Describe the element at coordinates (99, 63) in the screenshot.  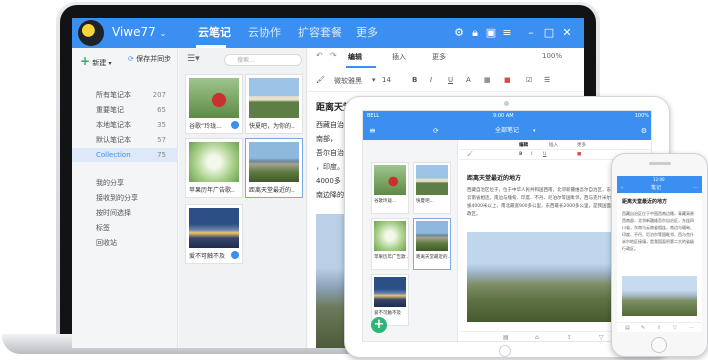
I see `new-label: 新建` at that location.